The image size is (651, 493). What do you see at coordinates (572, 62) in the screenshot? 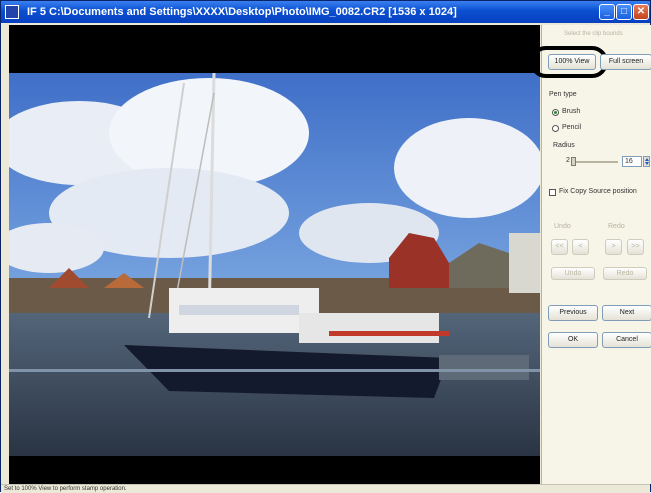
I see `view-100-button: 100% View` at bounding box center [572, 62].